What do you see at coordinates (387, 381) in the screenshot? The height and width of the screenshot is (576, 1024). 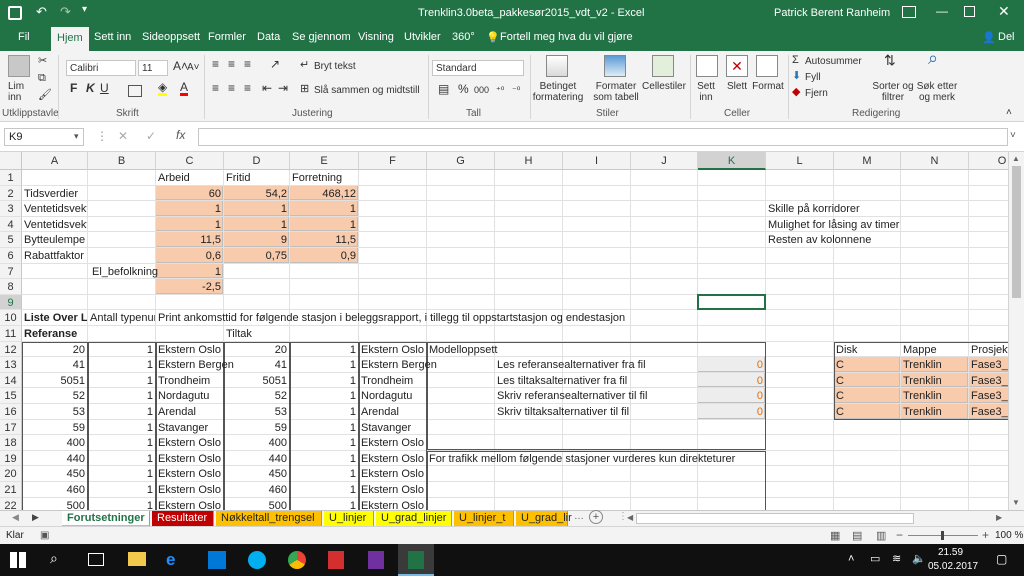 I see `cell-f14: Trondheim` at bounding box center [387, 381].